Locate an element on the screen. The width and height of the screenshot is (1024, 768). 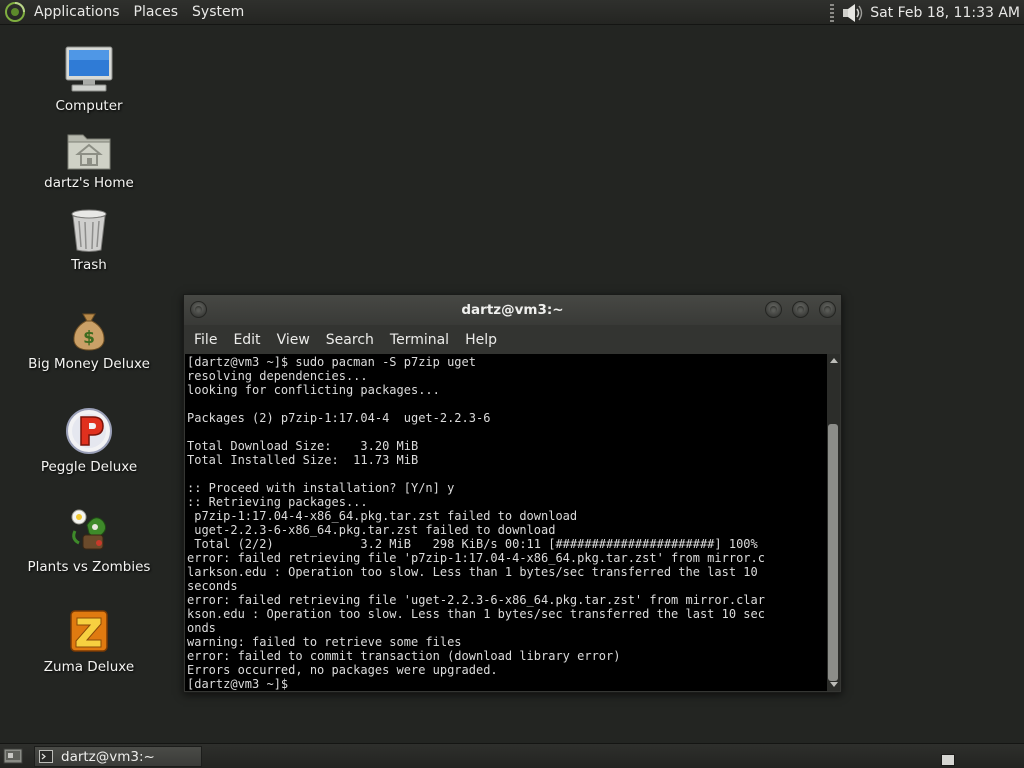
panel-status-area: Sat Feb 18, 11:33 AM is located at coordinates (927, 12).